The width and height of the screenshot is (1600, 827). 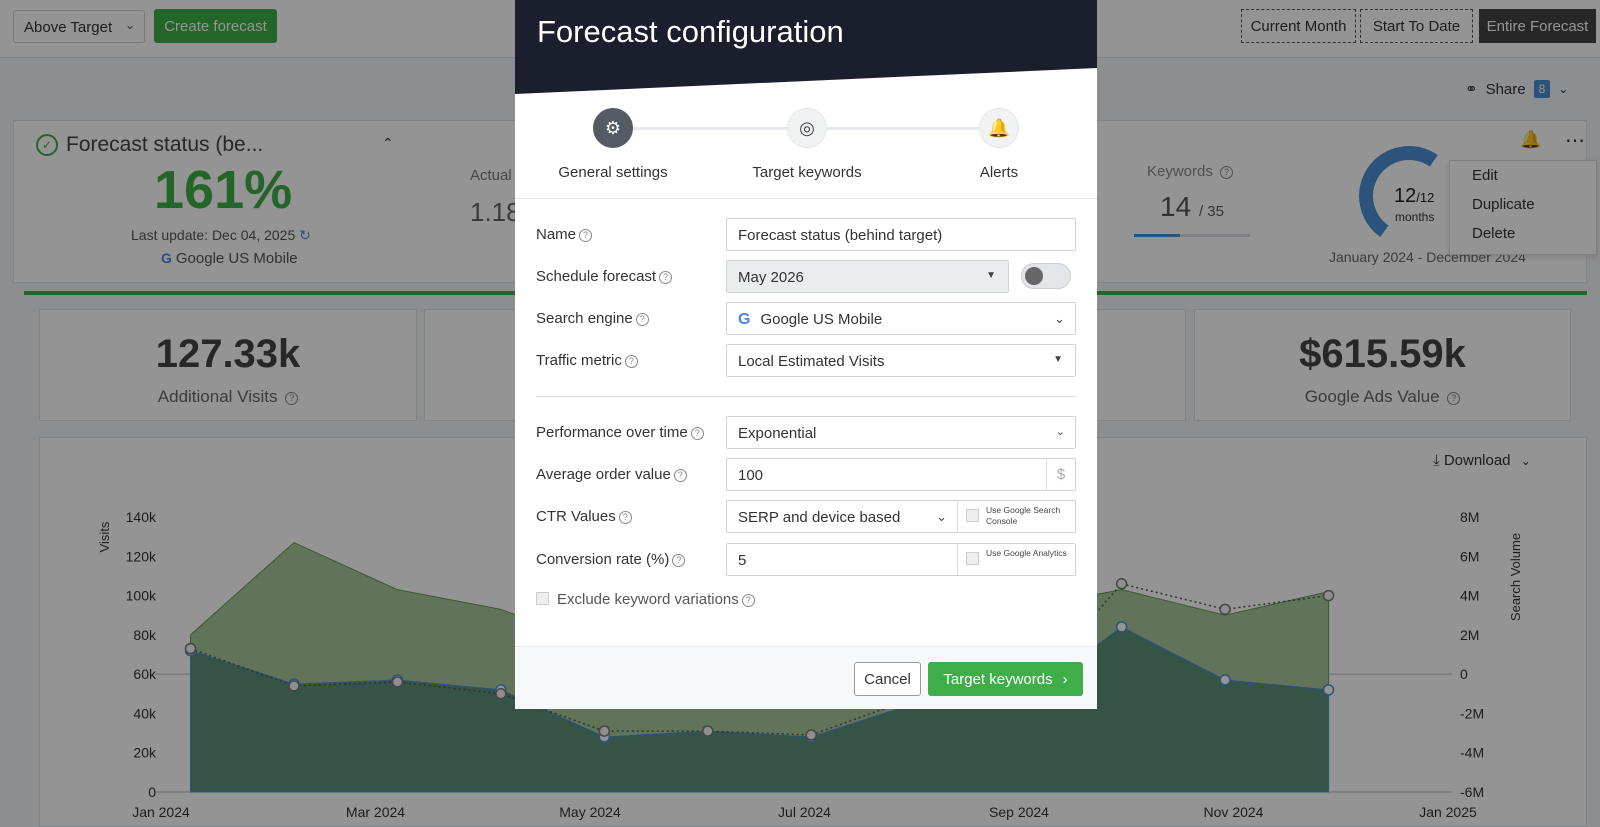 What do you see at coordinates (1065, 679) in the screenshot?
I see `chevron-right-icon: ›` at bounding box center [1065, 679].